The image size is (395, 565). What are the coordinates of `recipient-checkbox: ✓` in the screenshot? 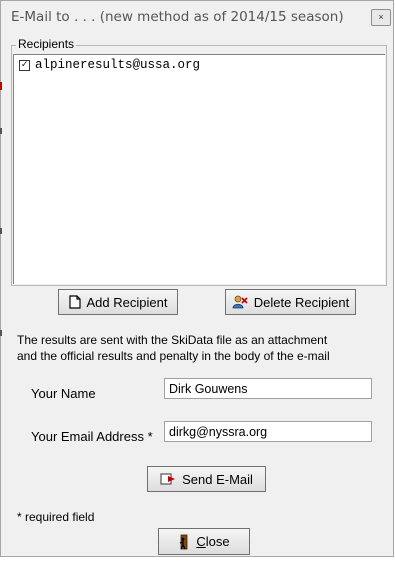 It's located at (24, 65).